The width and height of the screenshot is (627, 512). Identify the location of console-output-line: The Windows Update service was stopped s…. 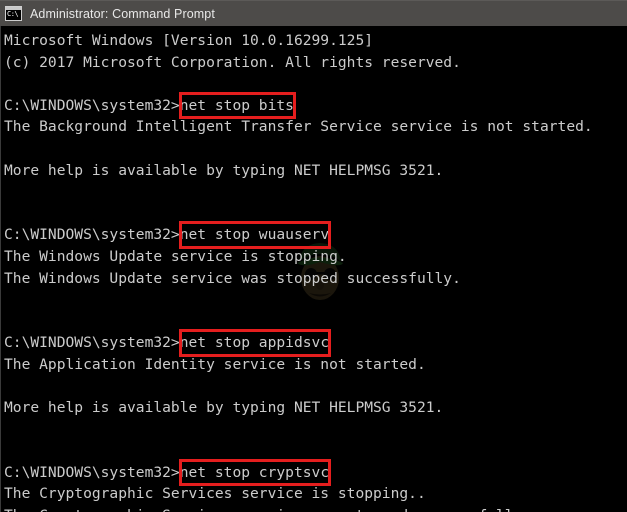
(232, 278).